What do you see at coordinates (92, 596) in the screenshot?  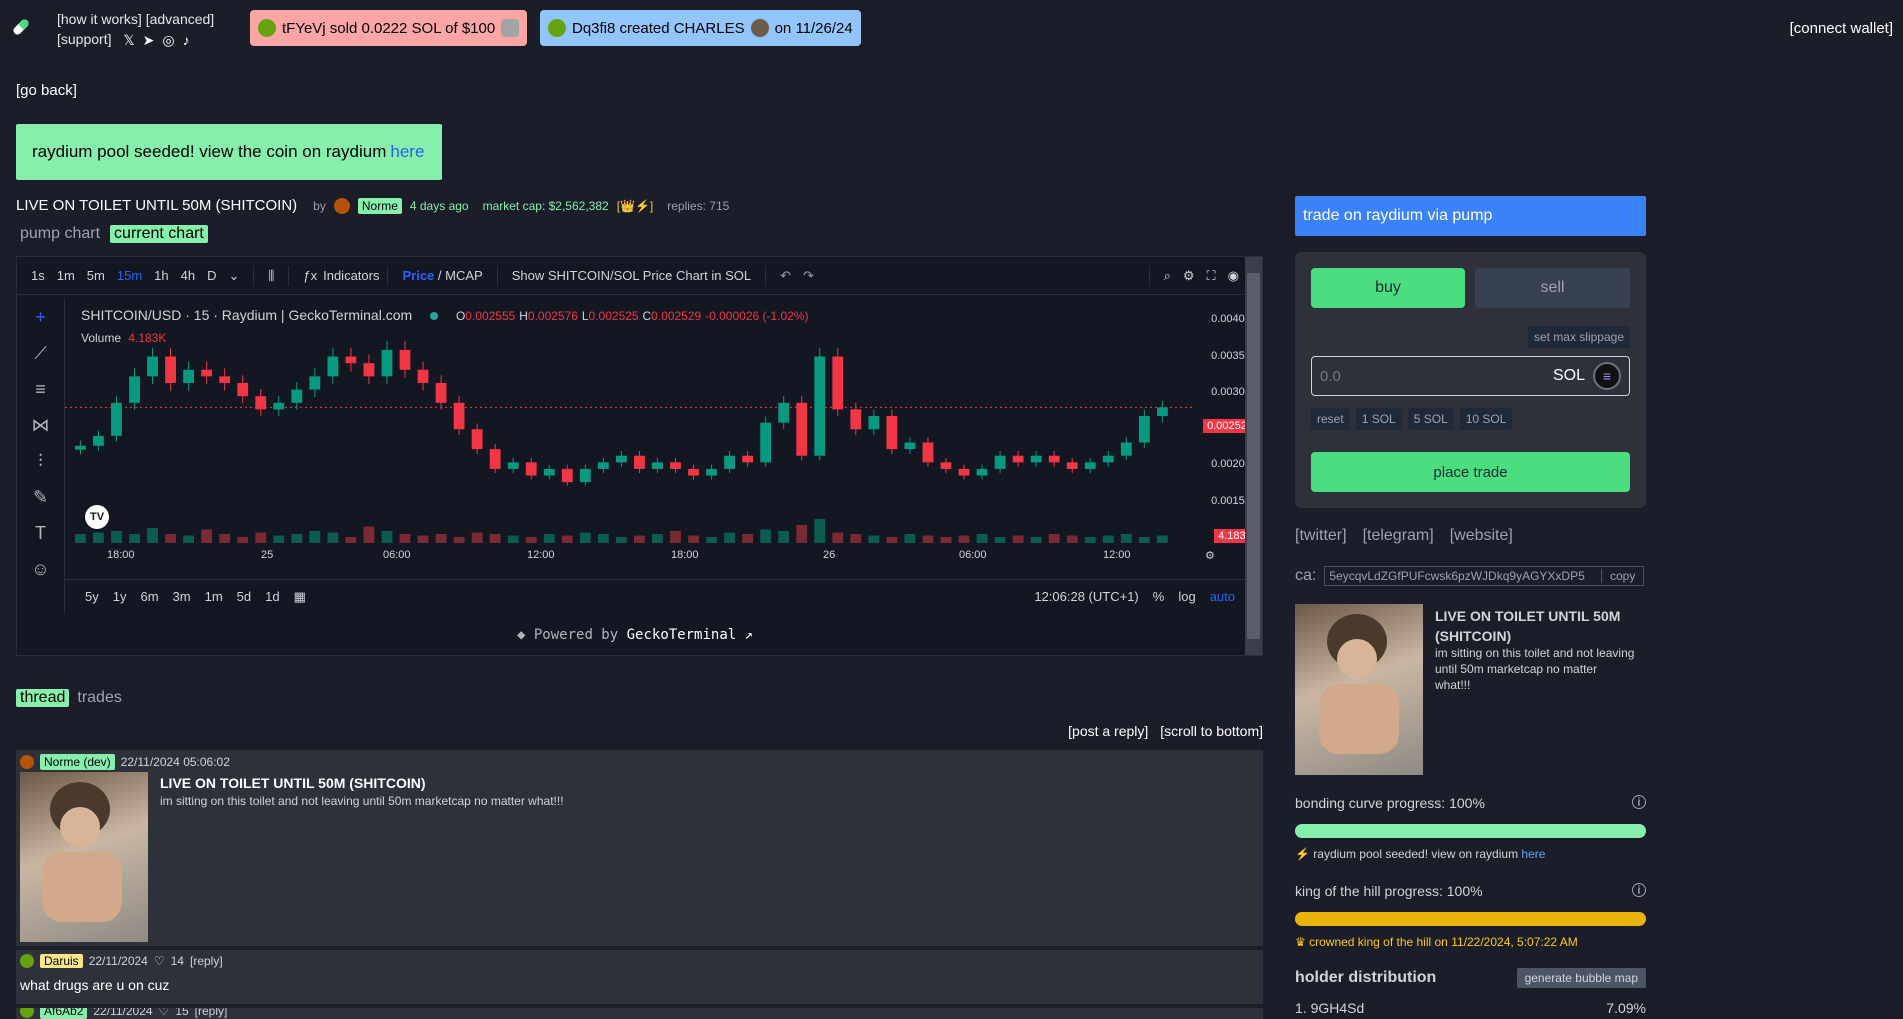 I see `range-5y: 5y` at bounding box center [92, 596].